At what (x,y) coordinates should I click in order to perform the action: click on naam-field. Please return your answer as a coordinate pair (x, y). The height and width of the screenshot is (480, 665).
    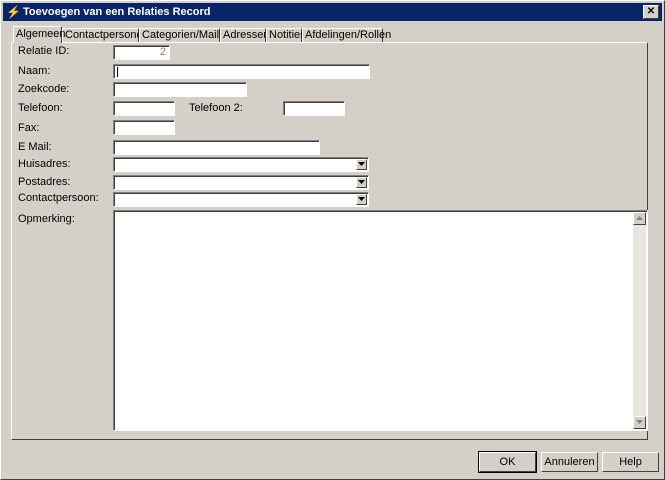
    Looking at the image, I should click on (241, 71).